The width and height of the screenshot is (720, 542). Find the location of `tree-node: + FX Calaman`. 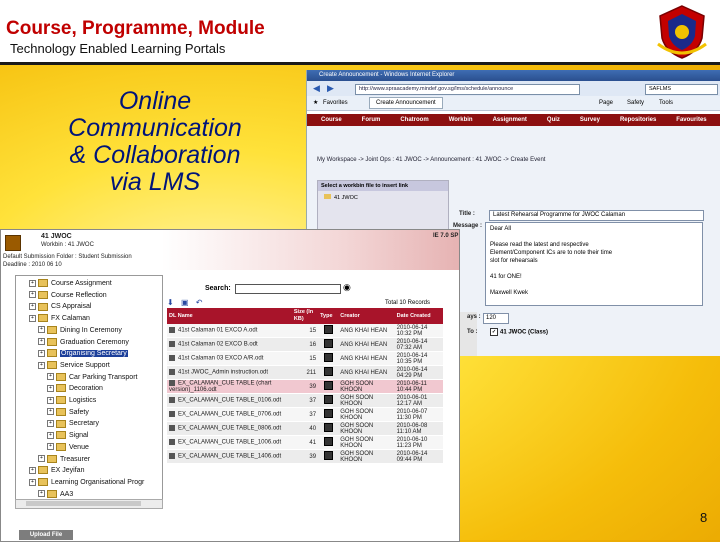

tree-node: + FX Calaman is located at coordinates (59, 318).